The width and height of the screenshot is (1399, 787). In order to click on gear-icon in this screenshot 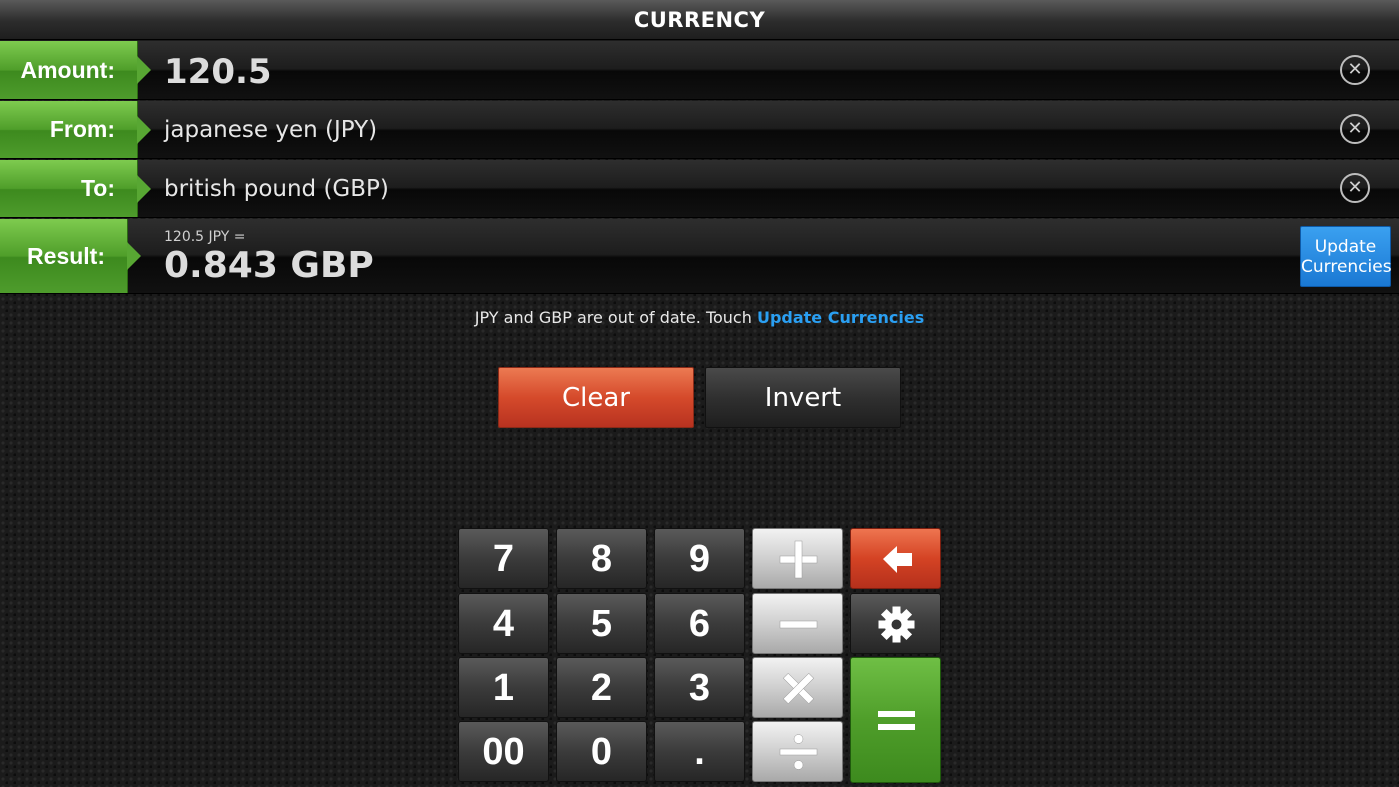, I will do `click(896, 624)`.